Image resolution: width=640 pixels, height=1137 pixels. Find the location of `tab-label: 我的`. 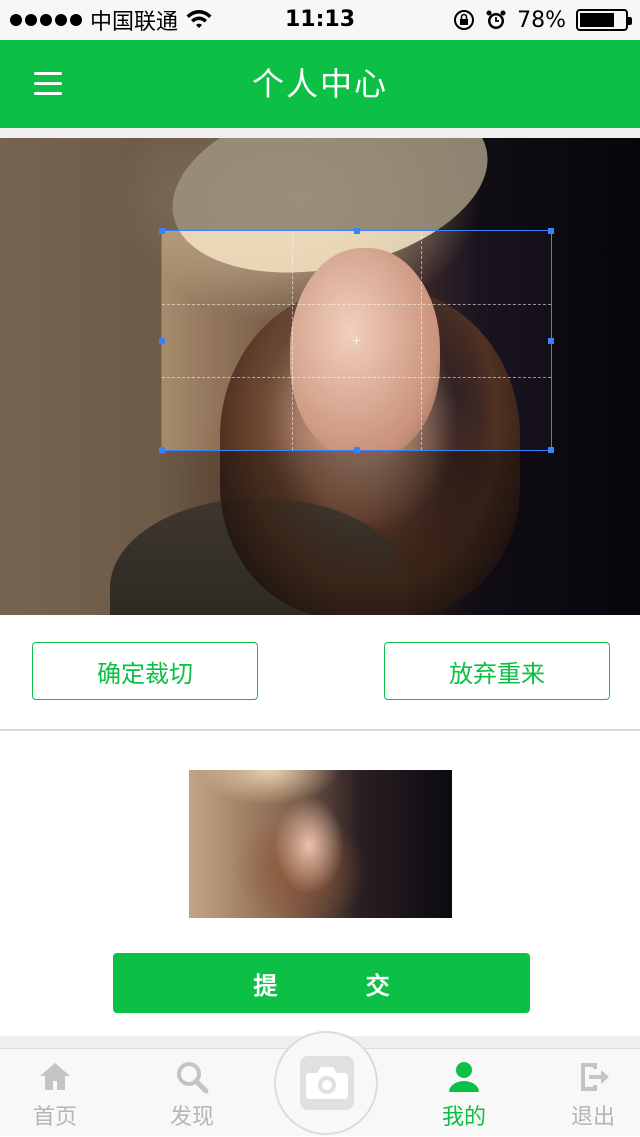

tab-label: 我的 is located at coordinates (463, 1117).